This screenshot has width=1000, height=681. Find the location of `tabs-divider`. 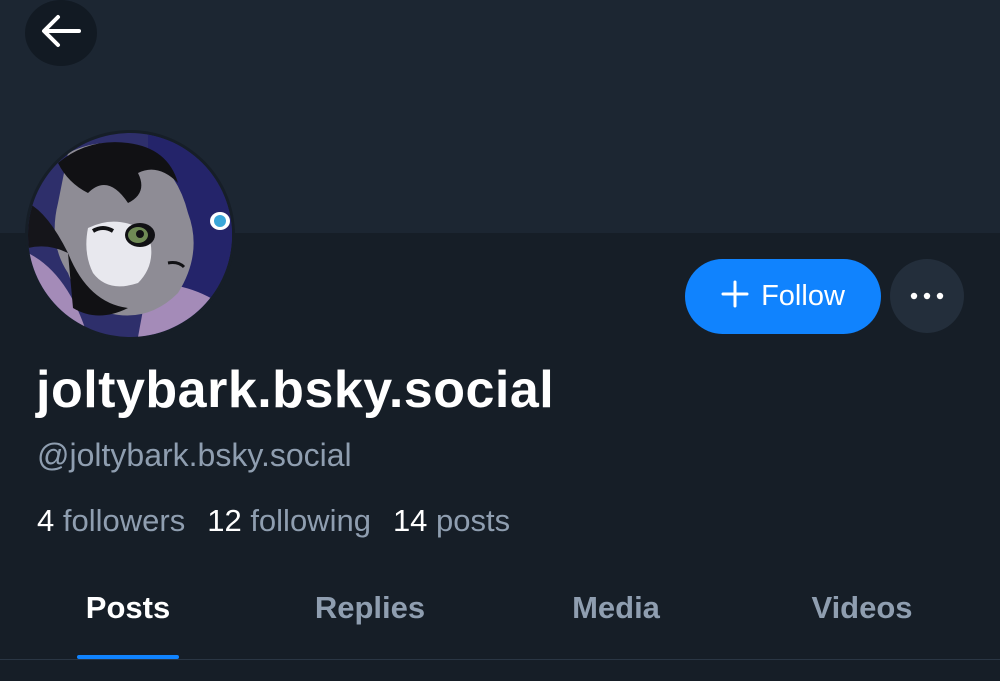

tabs-divider is located at coordinates (500, 659).